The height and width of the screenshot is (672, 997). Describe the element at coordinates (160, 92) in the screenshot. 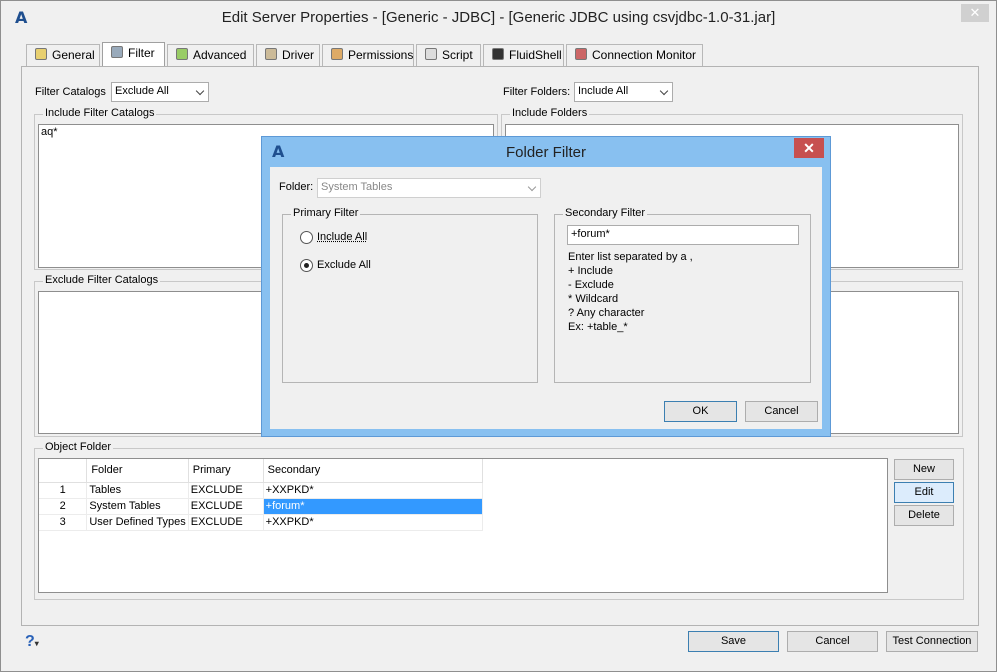

I see `filter-catalogs-select: Exclude All` at that location.